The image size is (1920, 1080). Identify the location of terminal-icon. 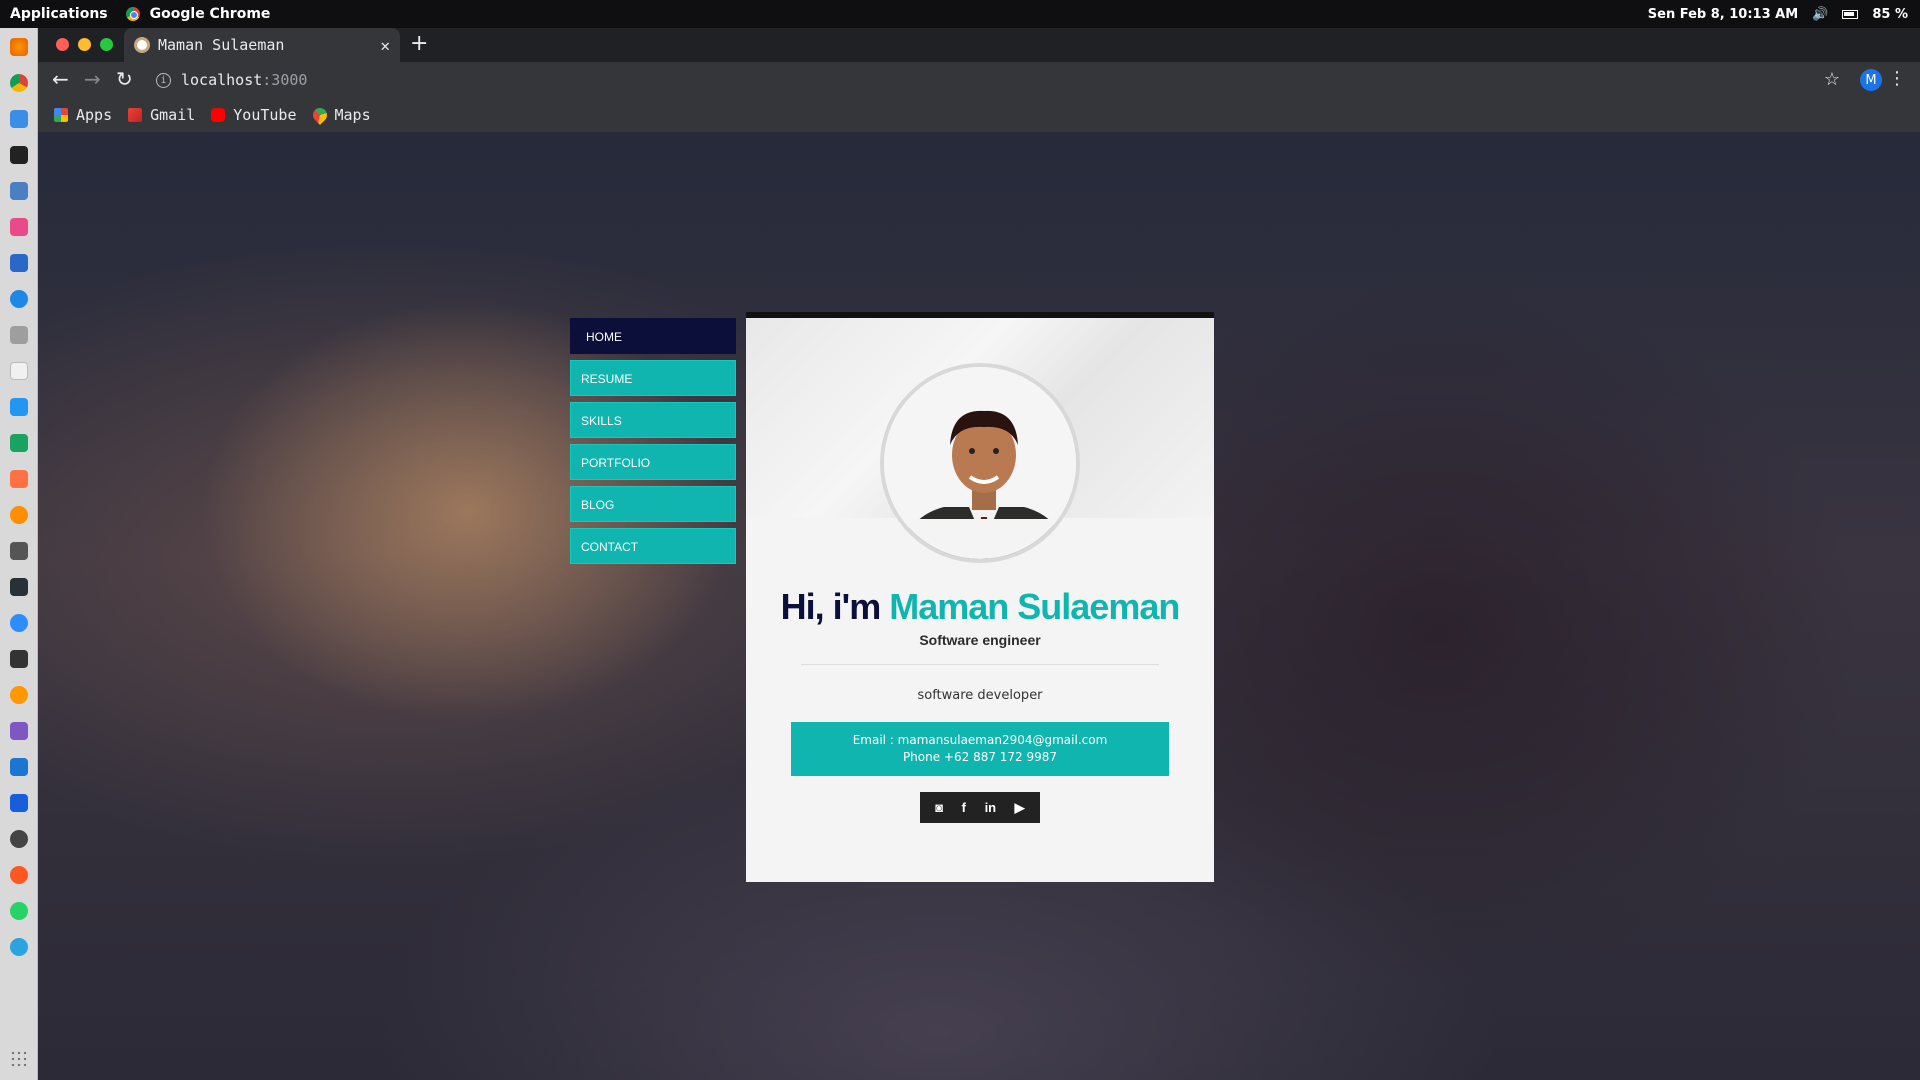
(19, 155).